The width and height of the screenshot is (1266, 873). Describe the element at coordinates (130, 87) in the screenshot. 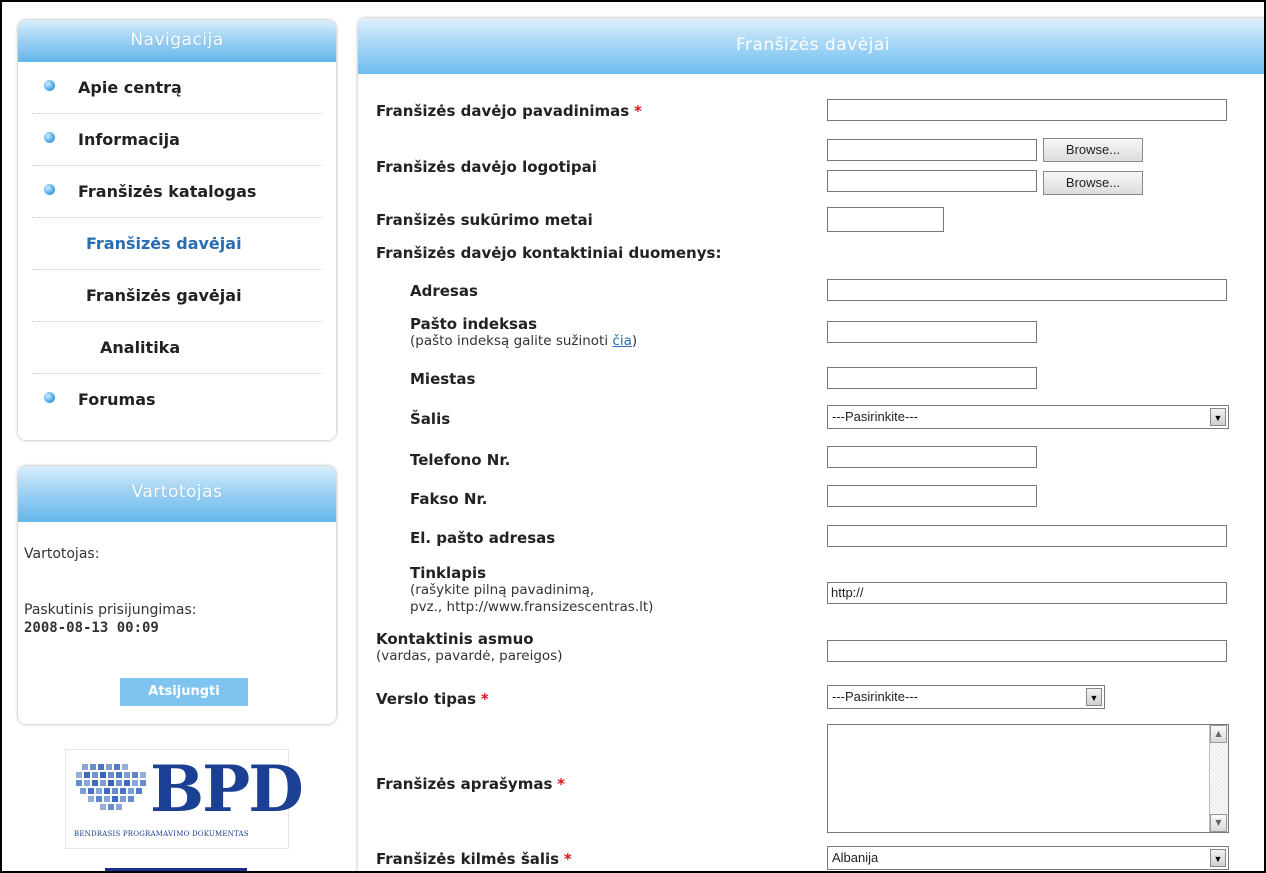

I see `nav-item-label: Apie centrą` at that location.